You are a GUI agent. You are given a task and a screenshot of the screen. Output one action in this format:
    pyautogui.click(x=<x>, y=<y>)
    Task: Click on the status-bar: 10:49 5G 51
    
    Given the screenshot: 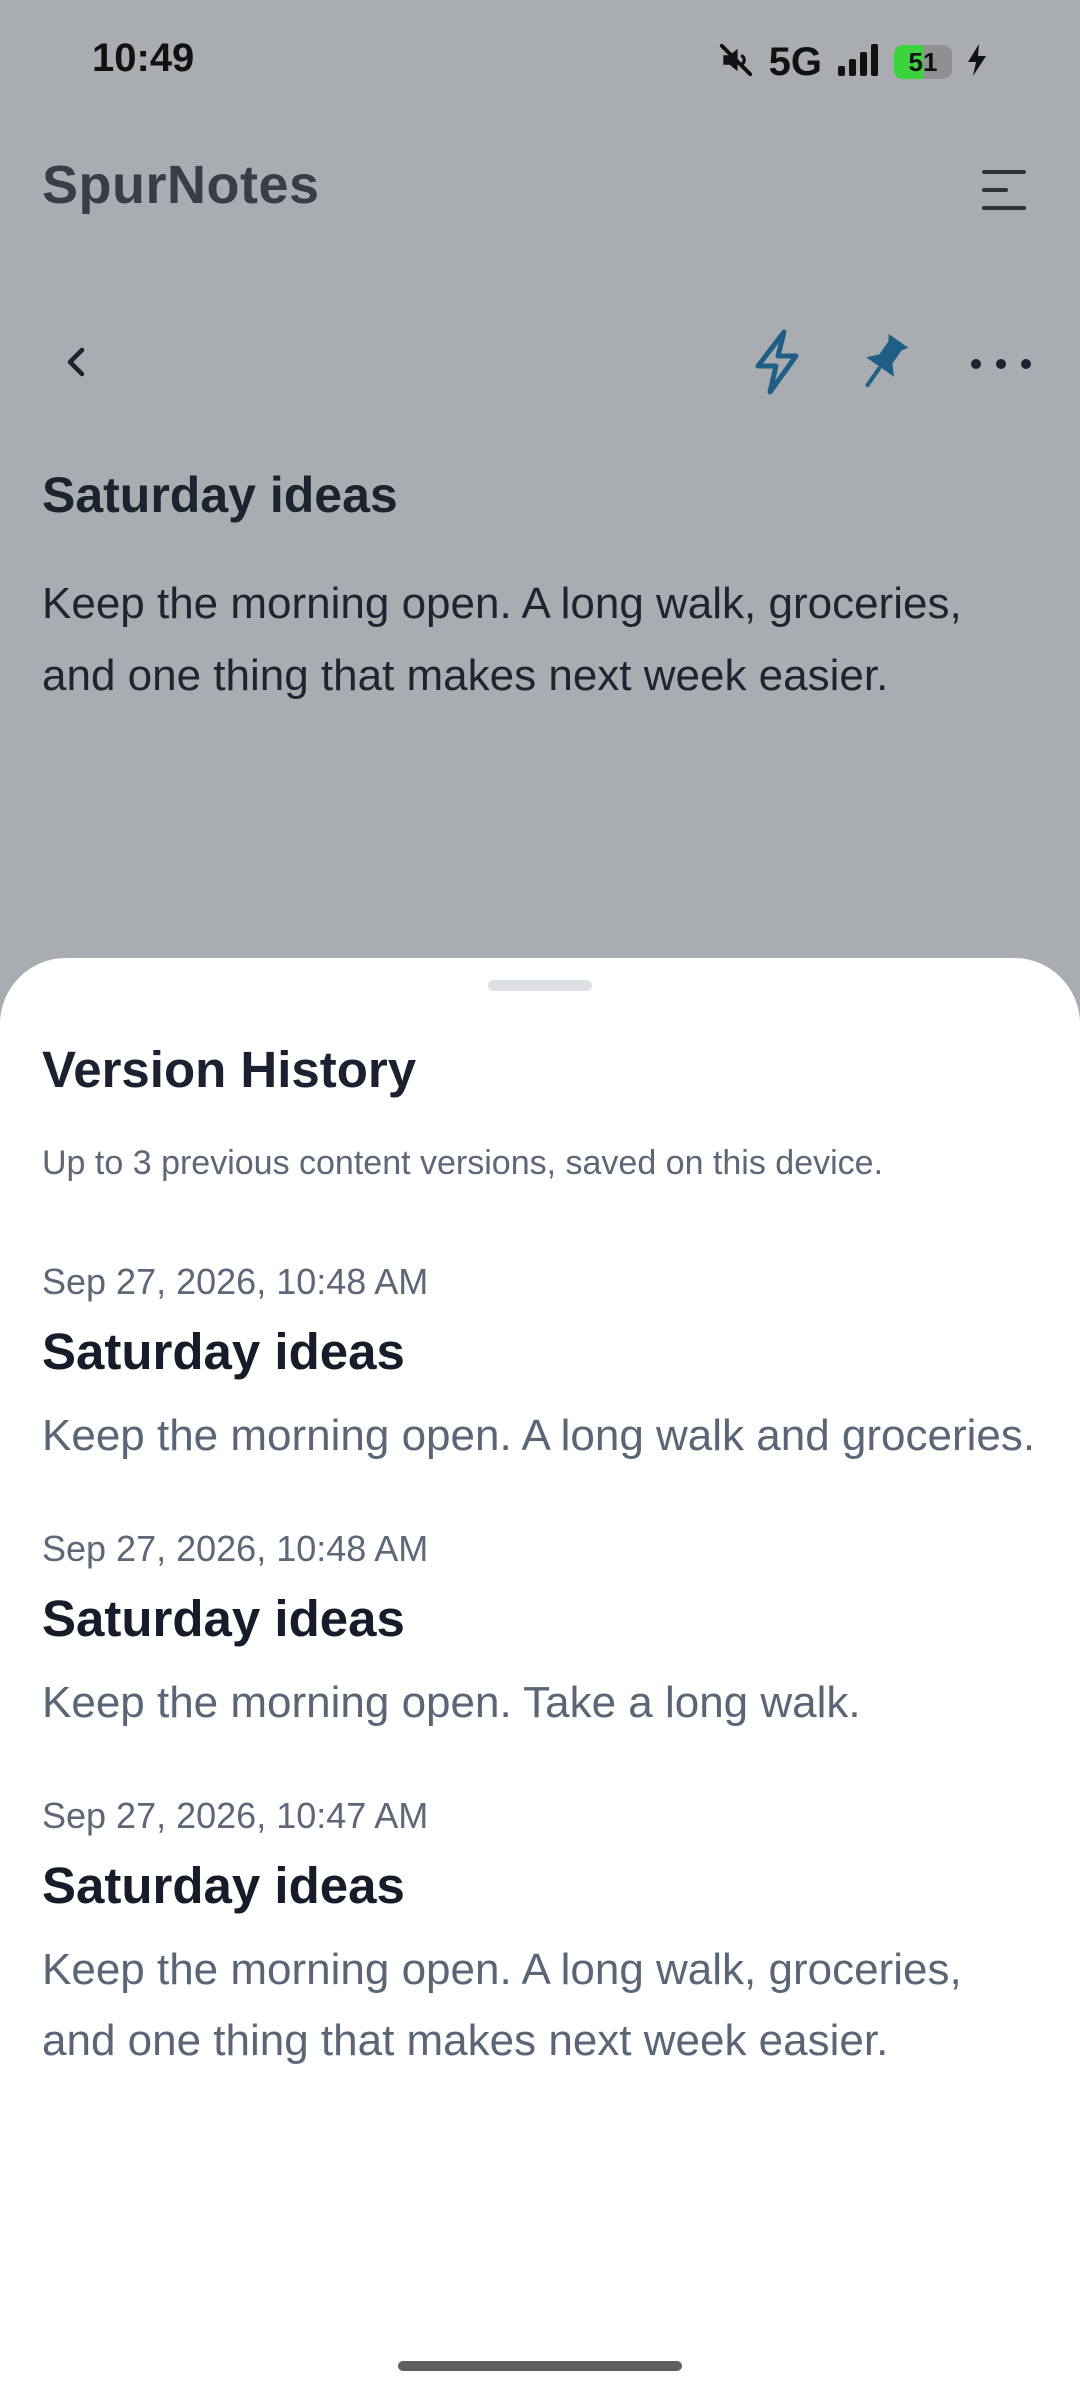 What is the action you would take?
    pyautogui.click(x=540, y=60)
    